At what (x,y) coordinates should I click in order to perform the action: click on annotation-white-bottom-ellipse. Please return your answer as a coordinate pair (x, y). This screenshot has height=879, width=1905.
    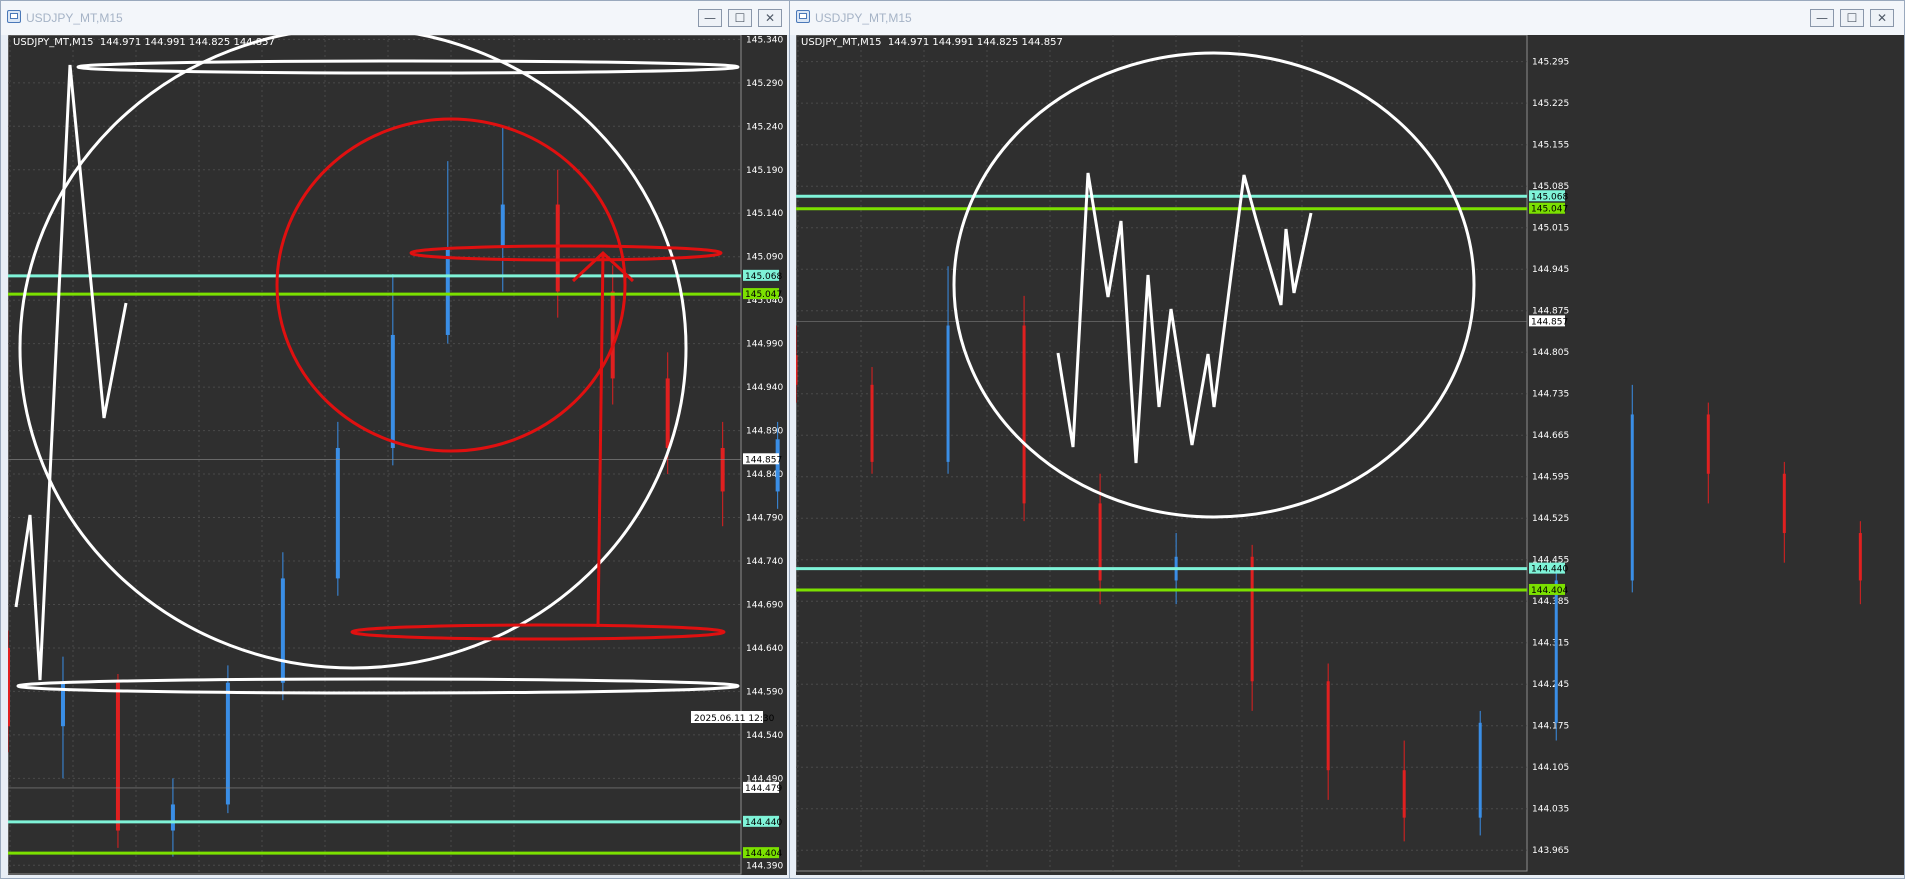
    Looking at the image, I should click on (378, 686).